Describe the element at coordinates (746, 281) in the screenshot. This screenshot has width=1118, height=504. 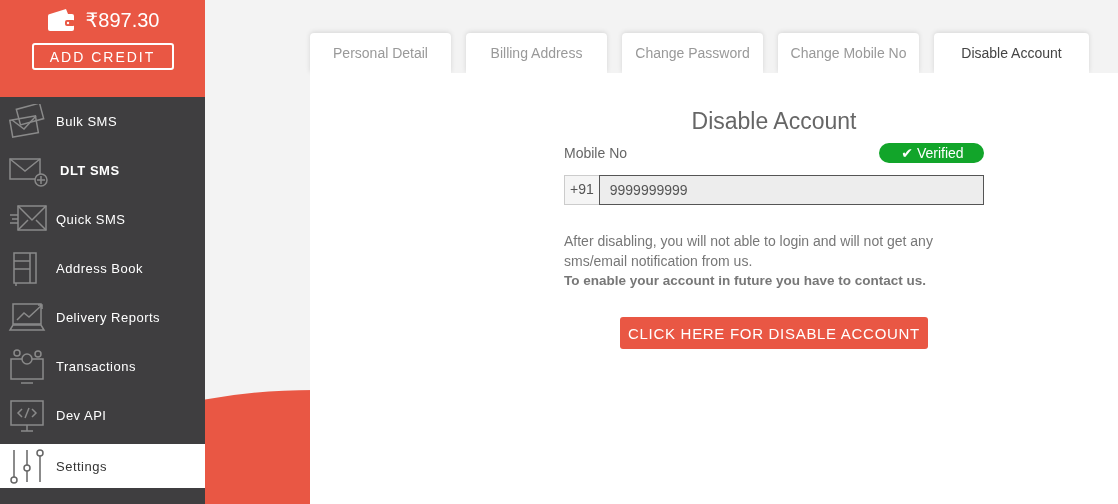
I see `notice-text: To enable your account in future you have to contact us.` at that location.